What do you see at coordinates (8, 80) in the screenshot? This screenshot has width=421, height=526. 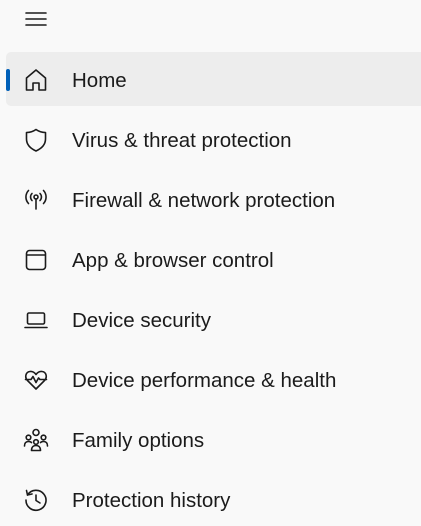 I see `selection-indicator` at bounding box center [8, 80].